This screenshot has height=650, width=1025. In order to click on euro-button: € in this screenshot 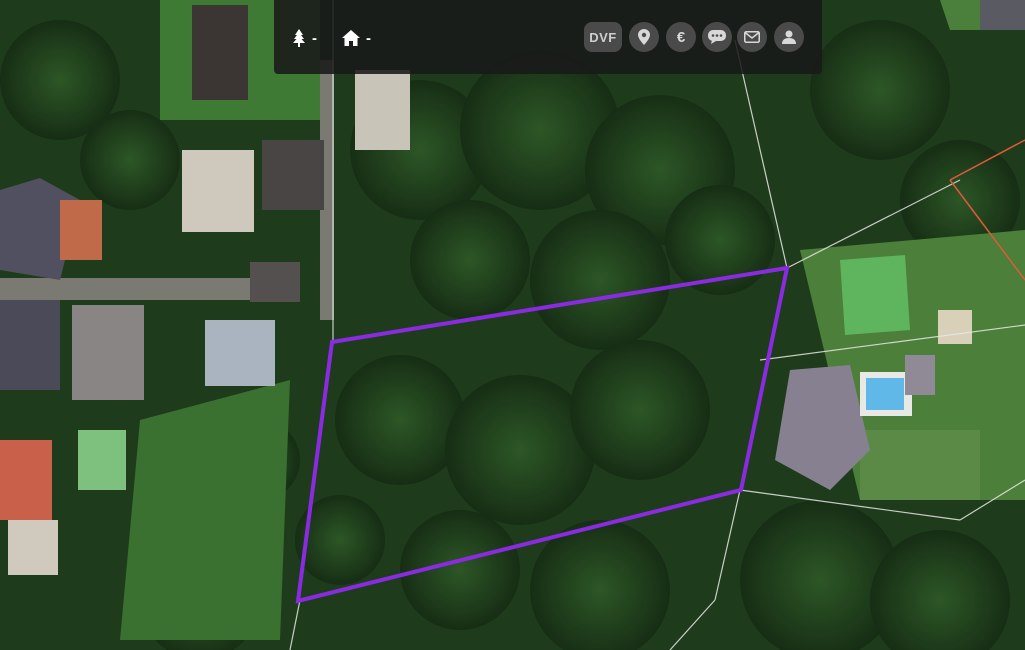, I will do `click(681, 37)`.